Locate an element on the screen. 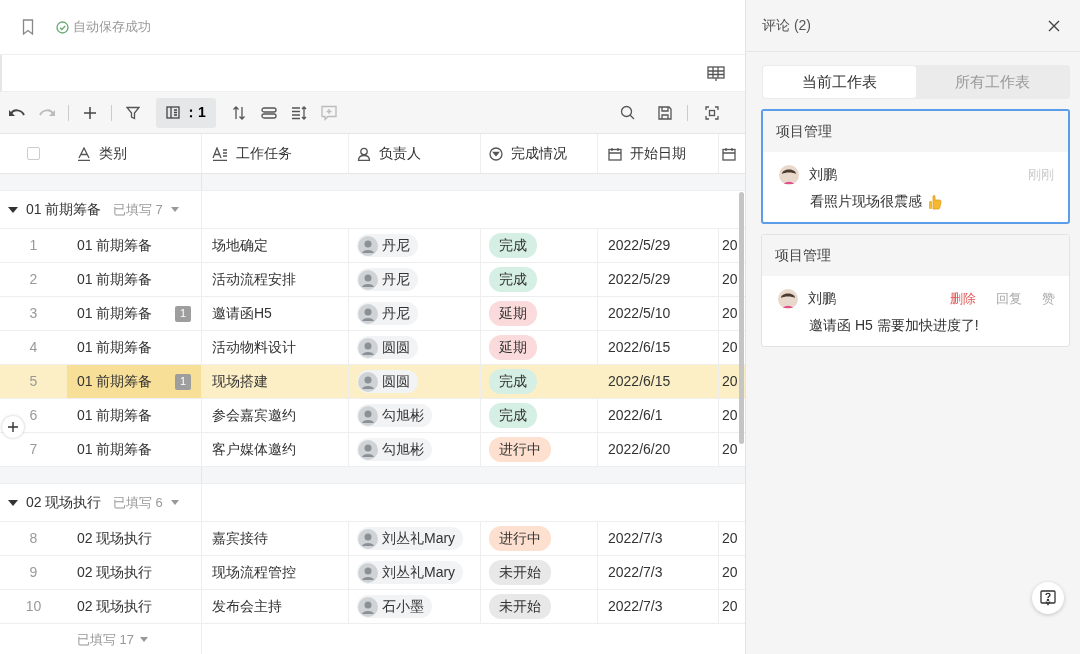 The height and width of the screenshot is (654, 1080). table-row: 3 01 前期筹备 1 邀请函H5 丹尼 延期 2022/5/10 20 is located at coordinates (372, 314).